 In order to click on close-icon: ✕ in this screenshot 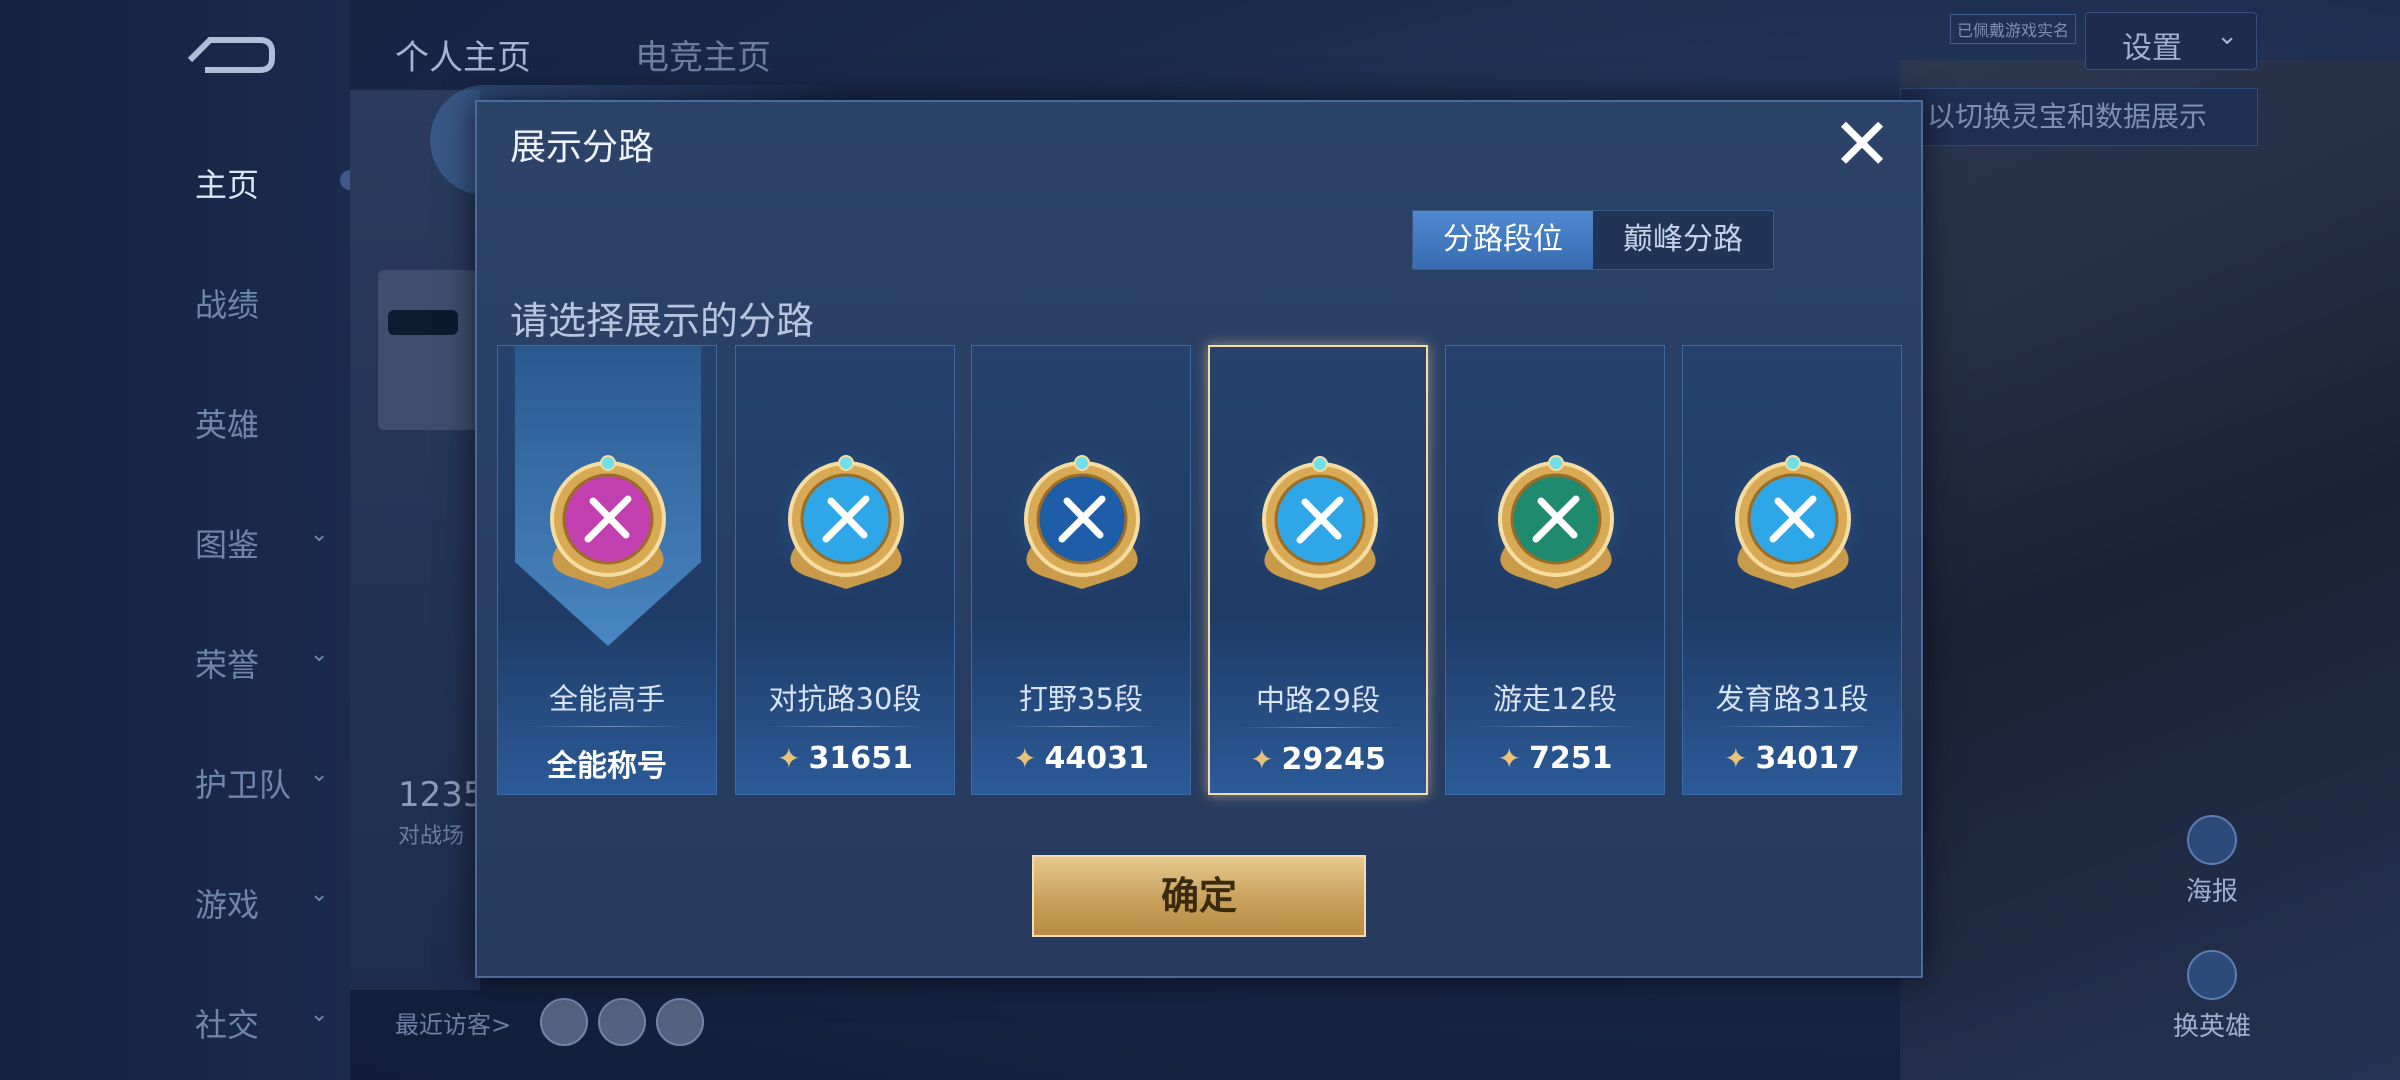, I will do `click(1862, 144)`.